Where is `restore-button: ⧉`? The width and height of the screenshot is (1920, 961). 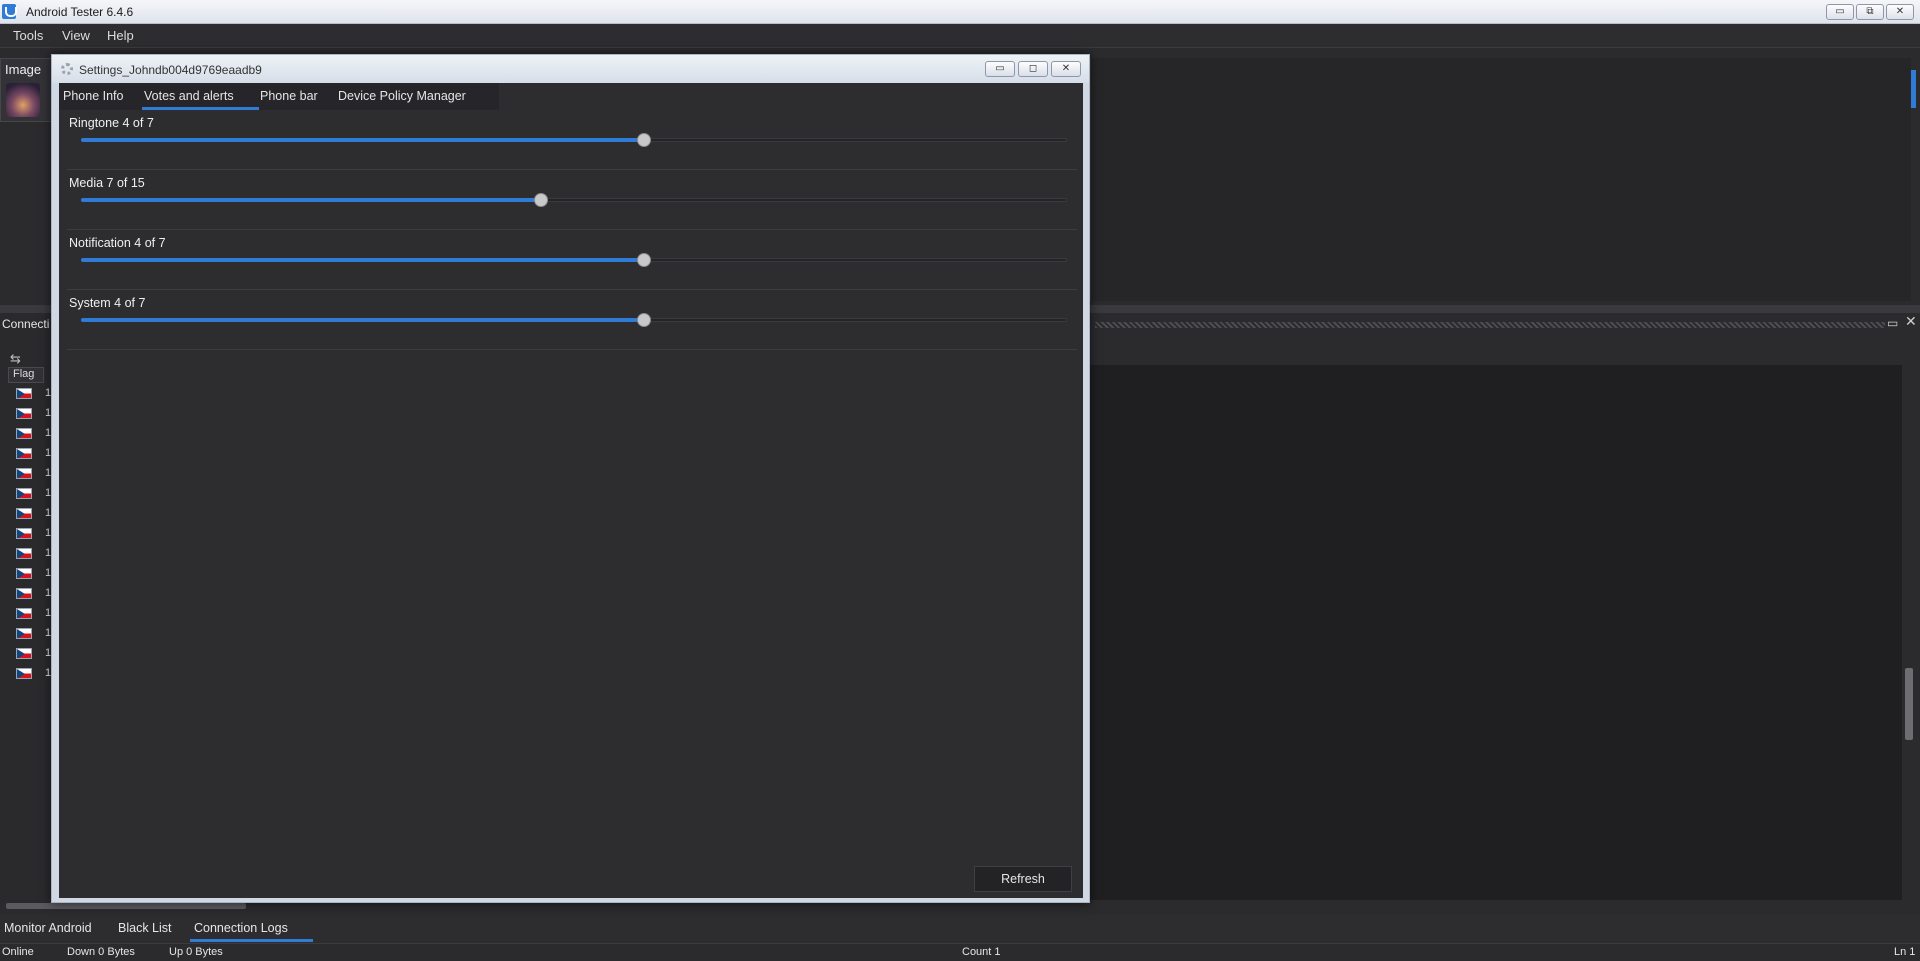 restore-button: ⧉ is located at coordinates (1870, 12).